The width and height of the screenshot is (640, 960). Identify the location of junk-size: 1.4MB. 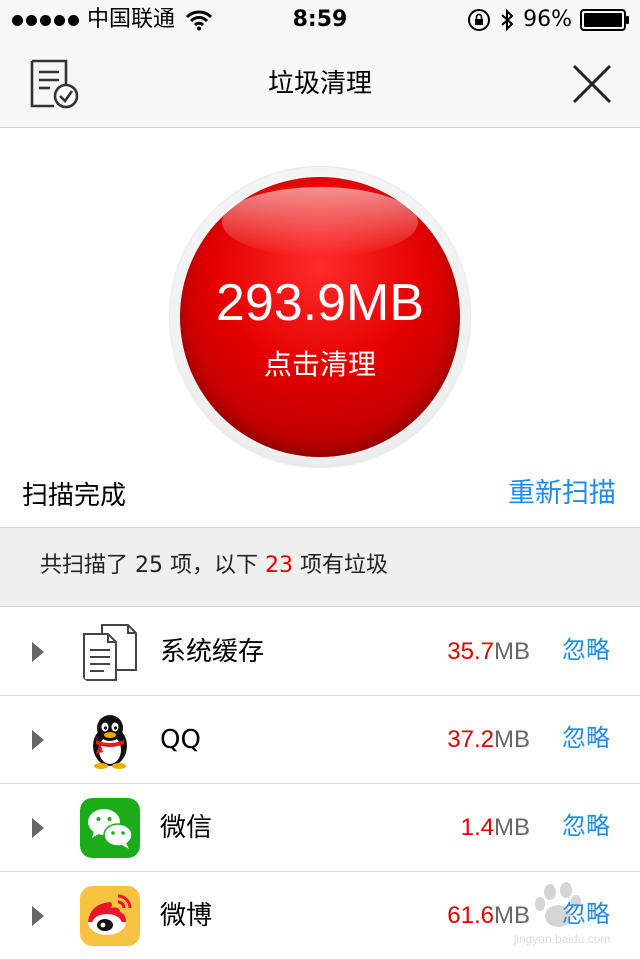
(495, 828).